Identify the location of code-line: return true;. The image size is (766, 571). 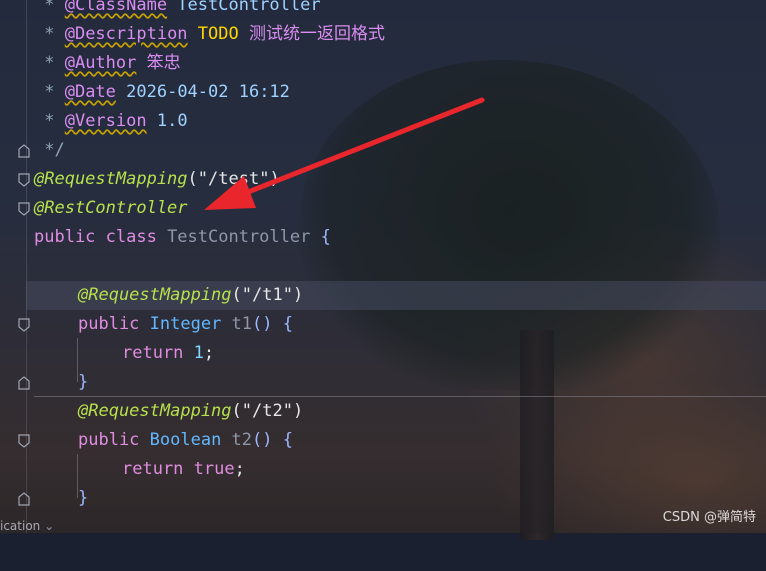
(183, 469).